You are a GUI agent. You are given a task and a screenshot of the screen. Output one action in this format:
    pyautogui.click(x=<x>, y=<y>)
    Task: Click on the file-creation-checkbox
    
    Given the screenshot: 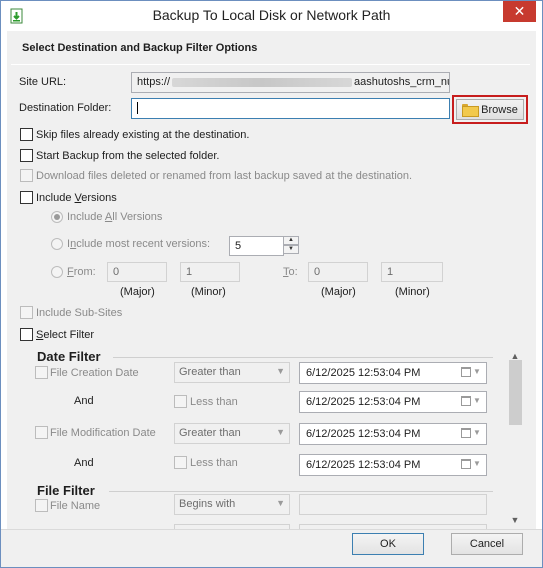 What is the action you would take?
    pyautogui.click(x=41, y=372)
    